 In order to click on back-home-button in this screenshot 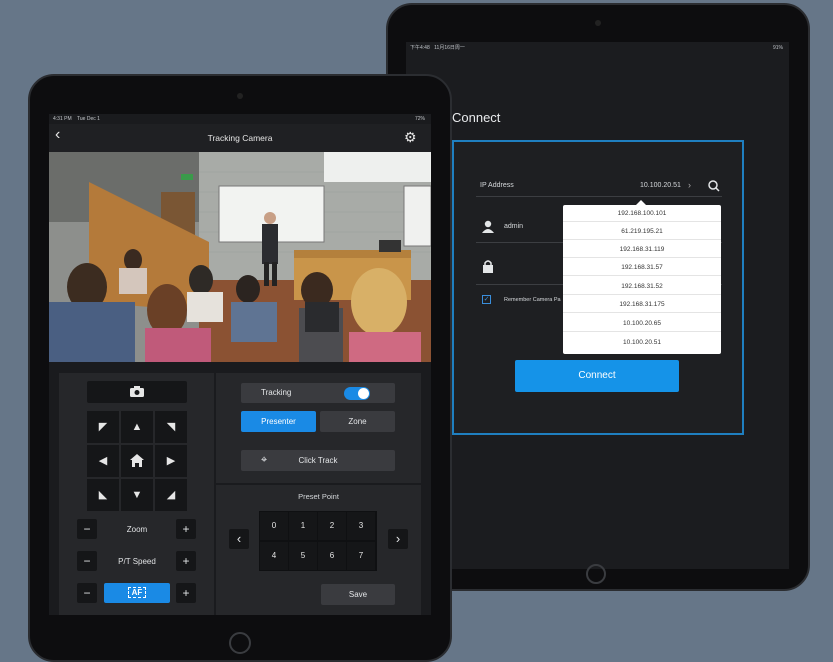, I will do `click(596, 574)`.